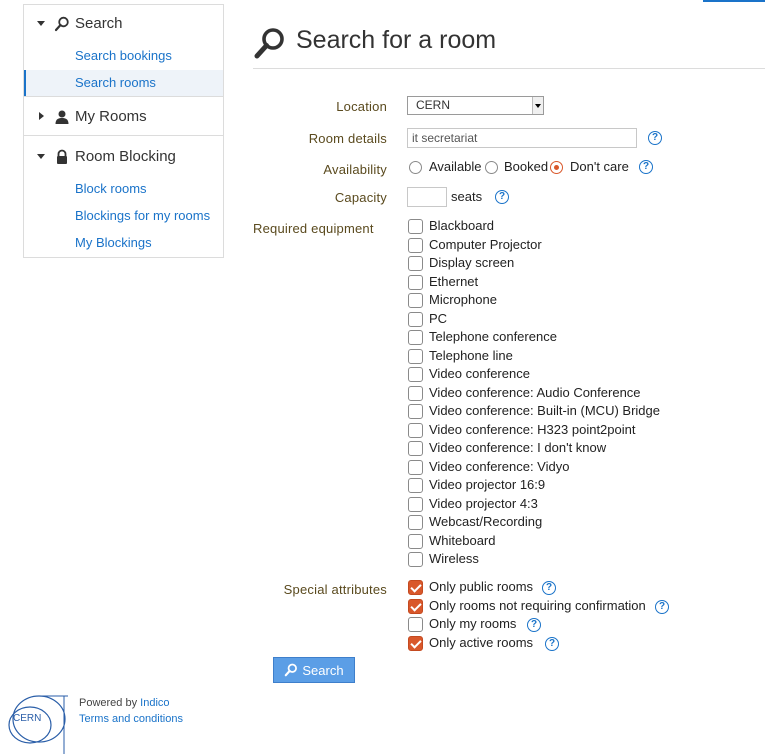 The width and height of the screenshot is (765, 755). What do you see at coordinates (123, 24) in the screenshot?
I see `sidebar-section-search: Search` at bounding box center [123, 24].